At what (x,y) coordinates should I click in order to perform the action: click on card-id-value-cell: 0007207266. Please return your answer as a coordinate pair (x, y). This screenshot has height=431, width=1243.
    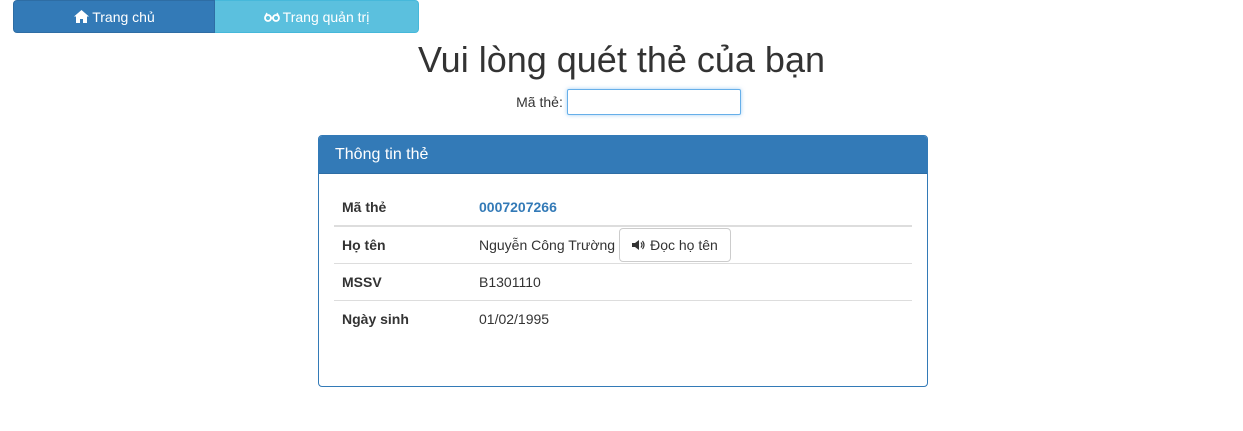
    Looking at the image, I should click on (691, 208).